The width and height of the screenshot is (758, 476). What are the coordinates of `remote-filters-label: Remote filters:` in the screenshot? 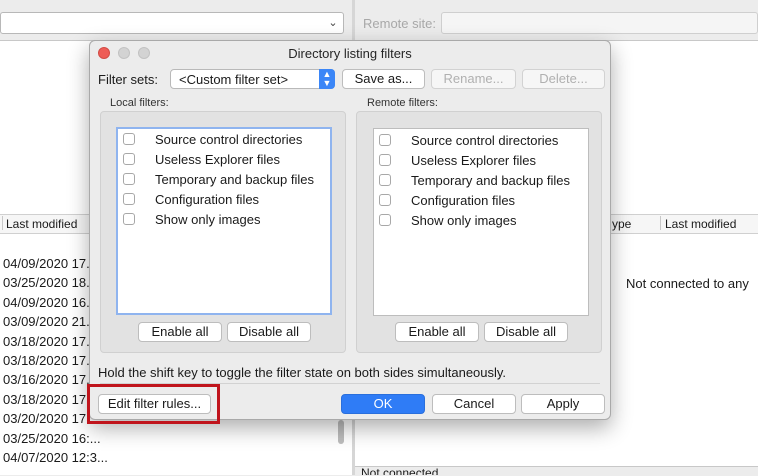 It's located at (402, 103).